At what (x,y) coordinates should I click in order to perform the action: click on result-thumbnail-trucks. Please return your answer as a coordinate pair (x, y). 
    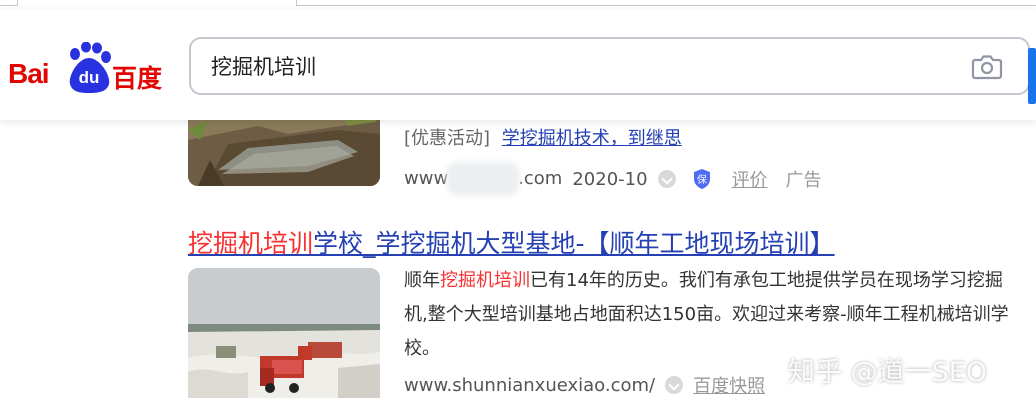
    Looking at the image, I should click on (284, 333).